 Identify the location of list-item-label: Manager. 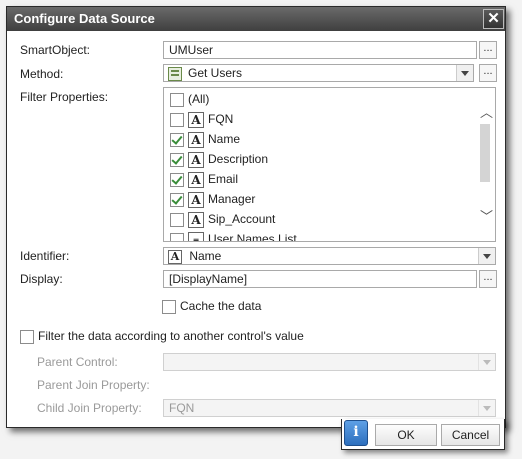
(232, 199).